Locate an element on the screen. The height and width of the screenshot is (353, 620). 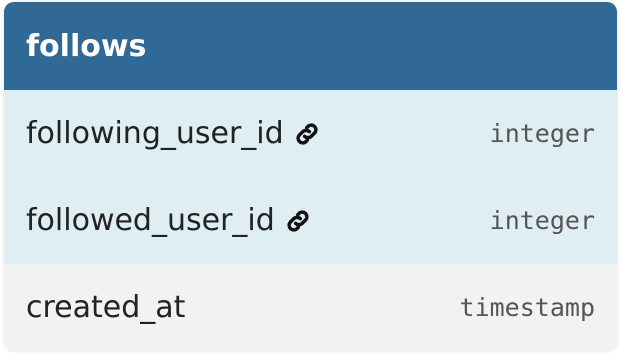
field-name: following_user_id is located at coordinates (155, 133).